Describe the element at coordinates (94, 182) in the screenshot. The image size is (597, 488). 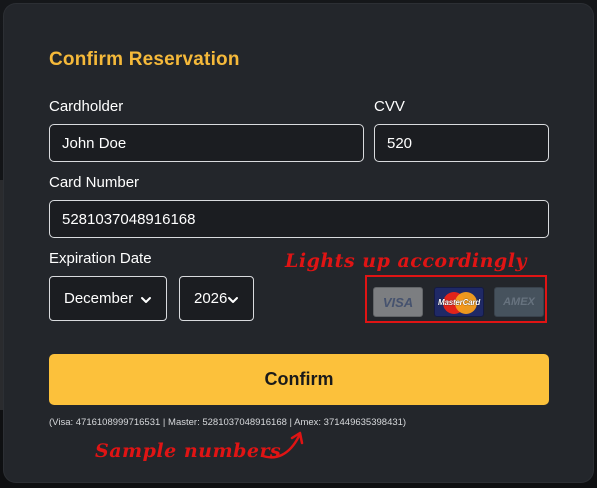
I see `card-number-label: Card Number` at that location.